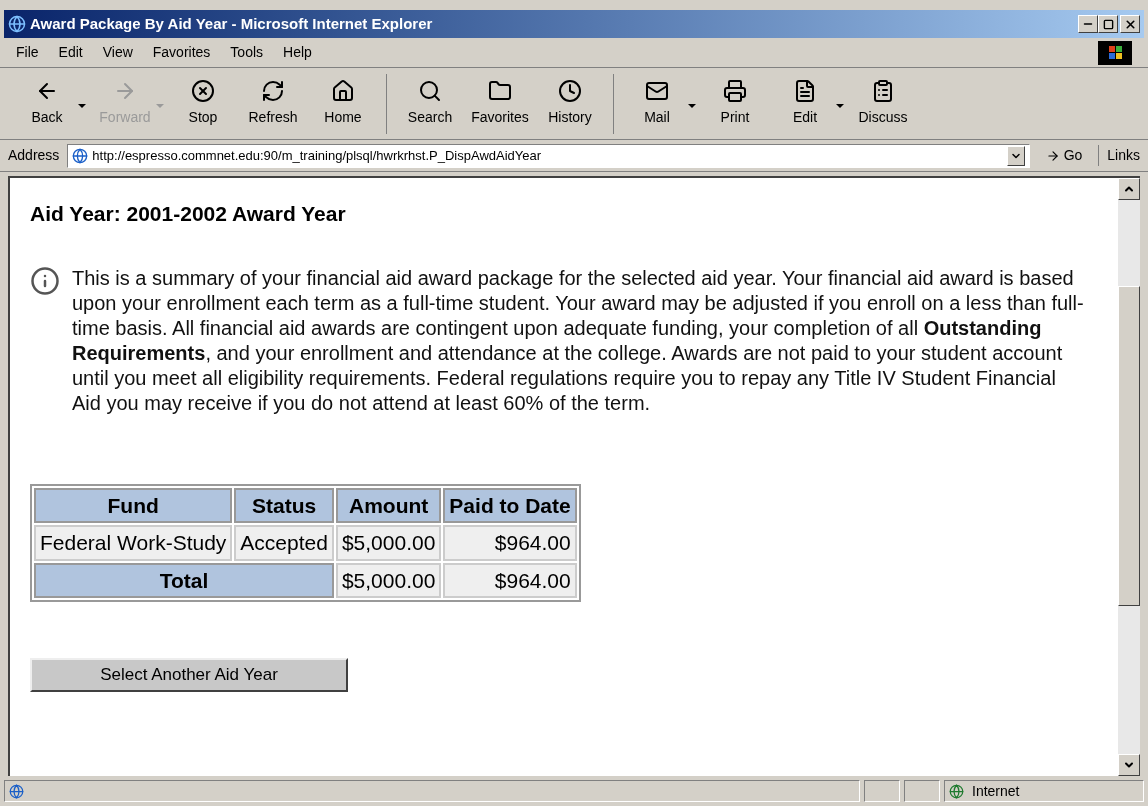  I want to click on minimize-button, so click(1088, 24).